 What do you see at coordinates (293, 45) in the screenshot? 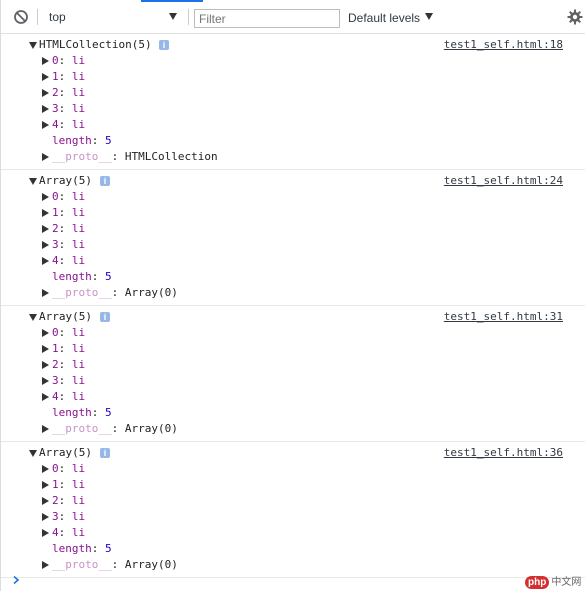
I see `message-header-row: HTMLCollection(5) i test1_self.html:18` at bounding box center [293, 45].